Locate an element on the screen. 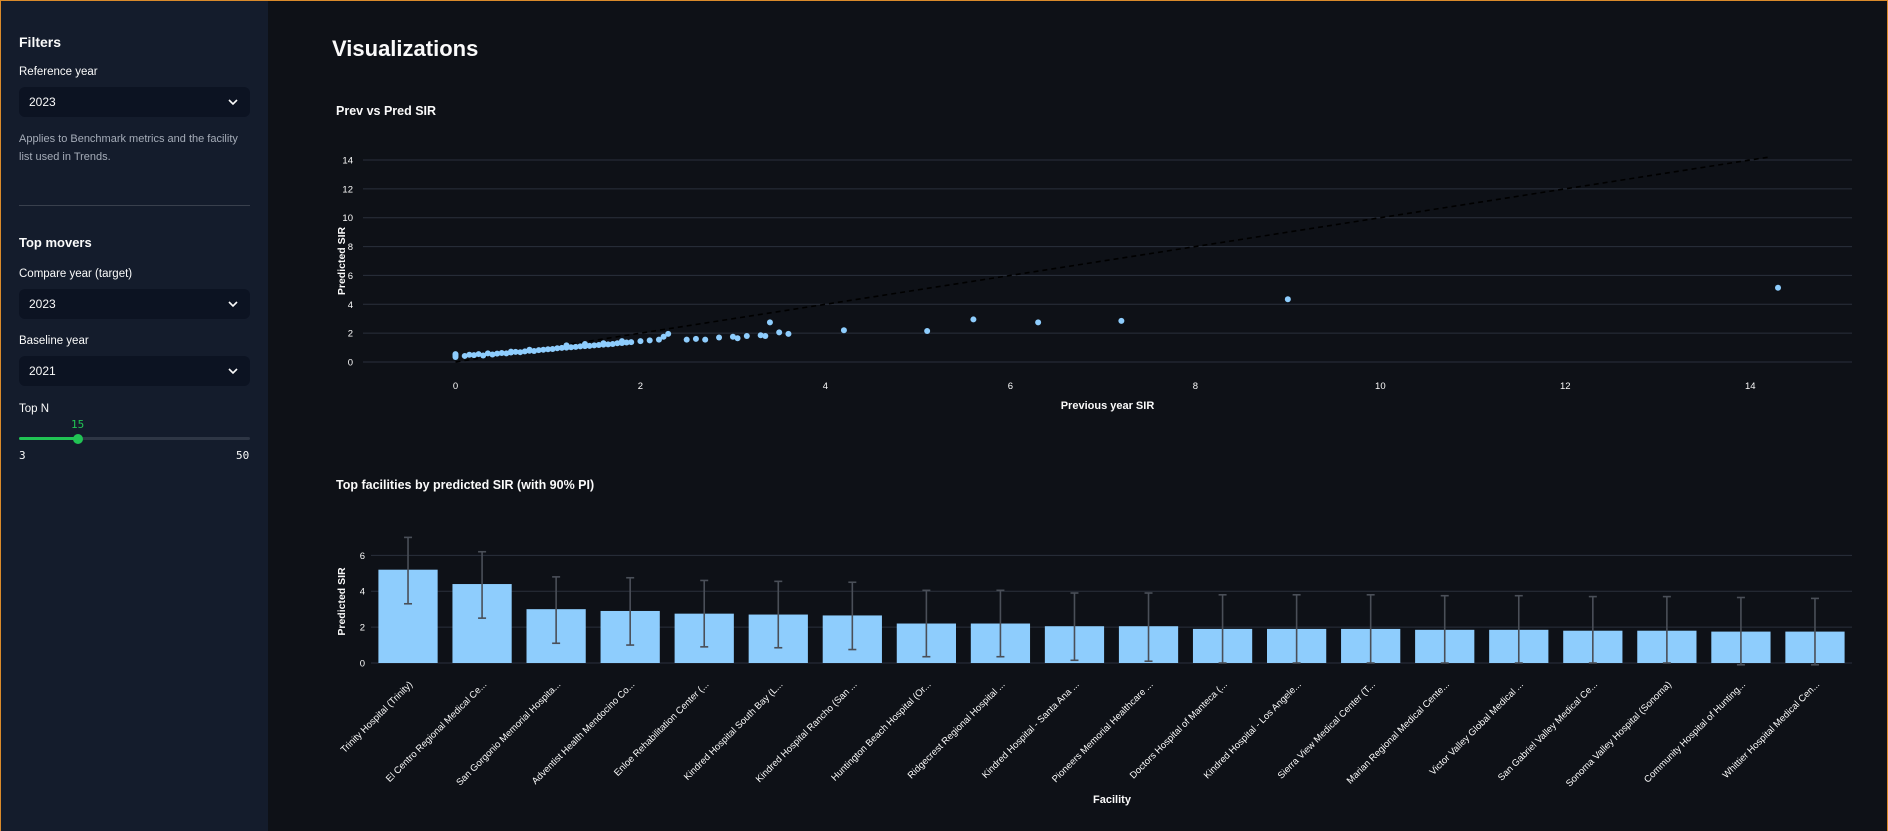  scatter-chart-title: Prev vs Pred SIR is located at coordinates (386, 111).